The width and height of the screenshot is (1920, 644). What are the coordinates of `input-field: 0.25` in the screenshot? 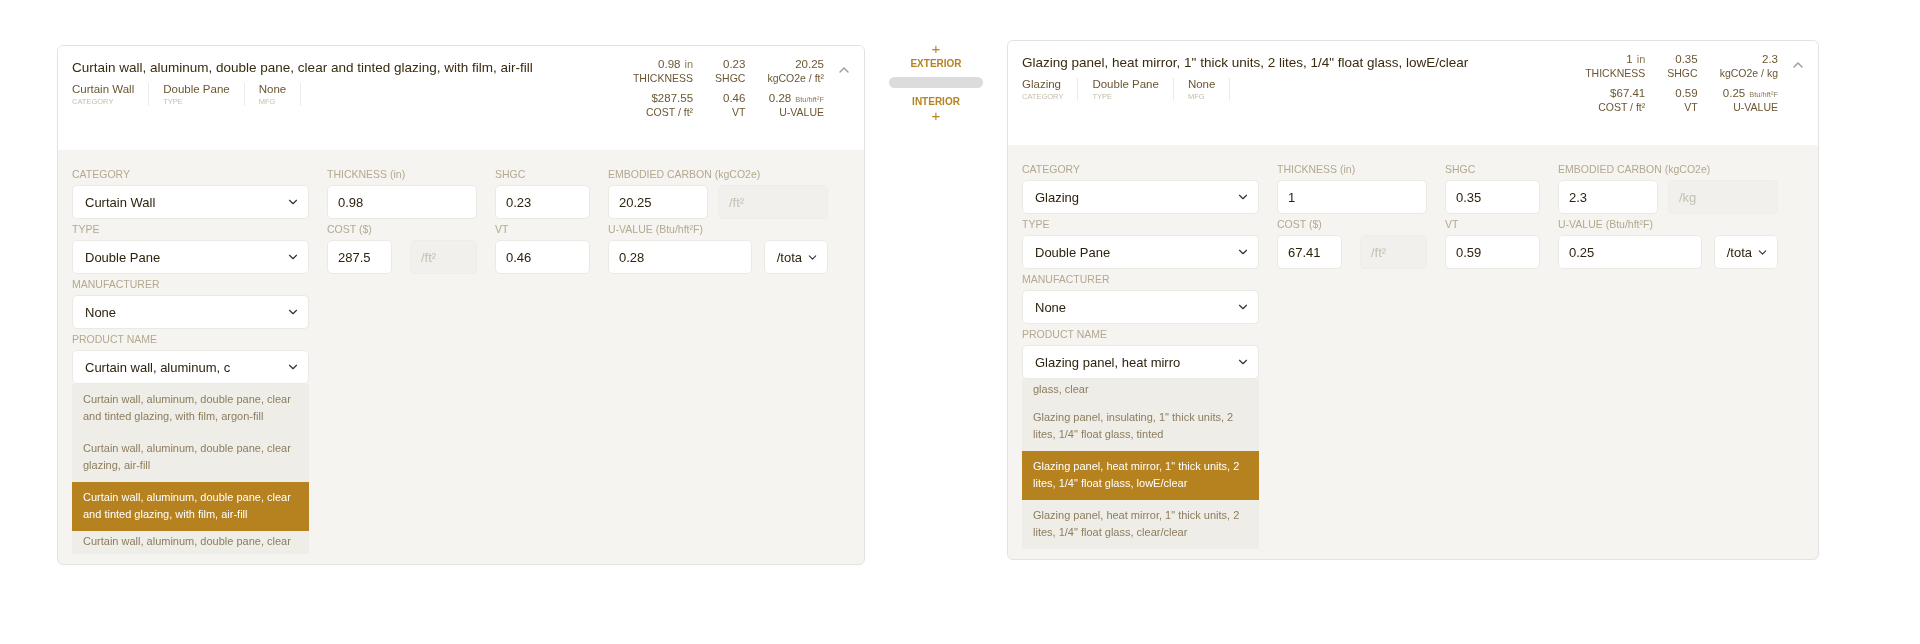 It's located at (1630, 252).